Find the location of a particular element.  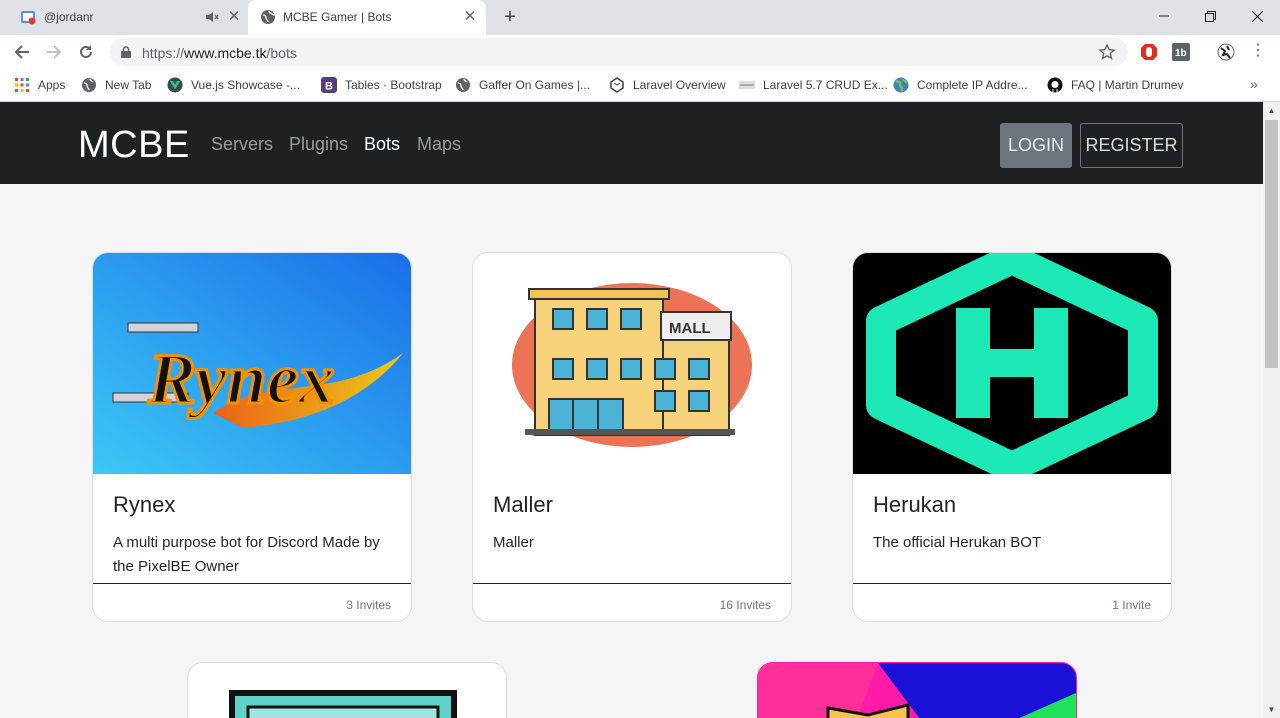

earth-icon is located at coordinates (901, 85).